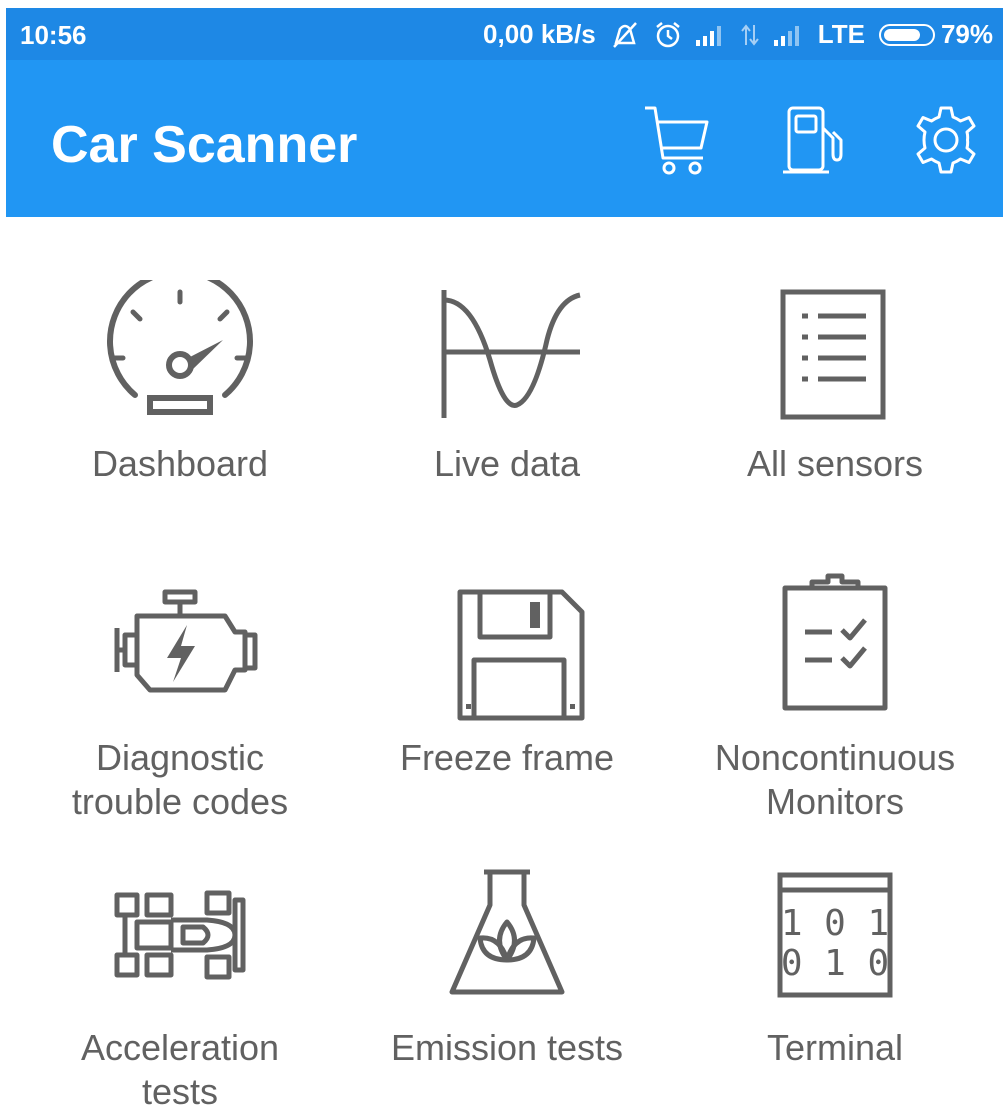 This screenshot has width=1003, height=1116. Describe the element at coordinates (835, 1047) in the screenshot. I see `tile-label: Terminal` at that location.